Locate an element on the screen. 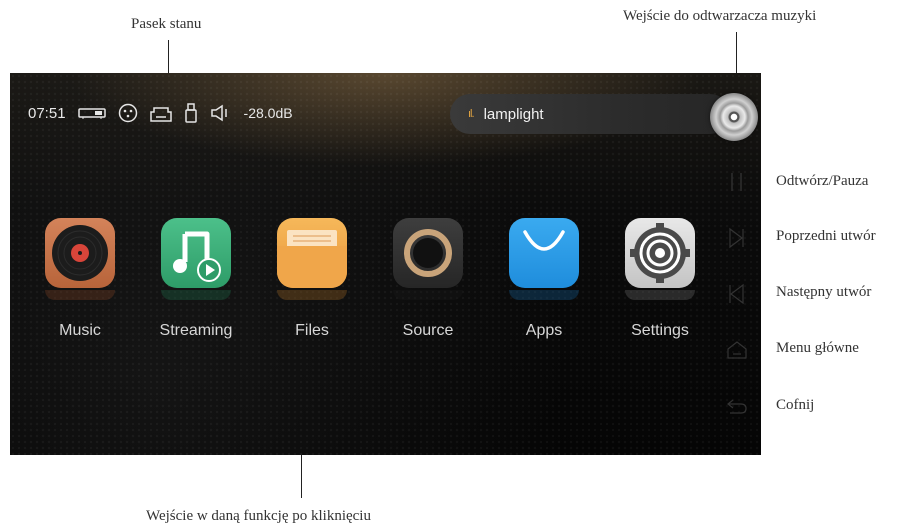 This screenshot has width=921, height=531. status-time: 07:51 is located at coordinates (47, 113).